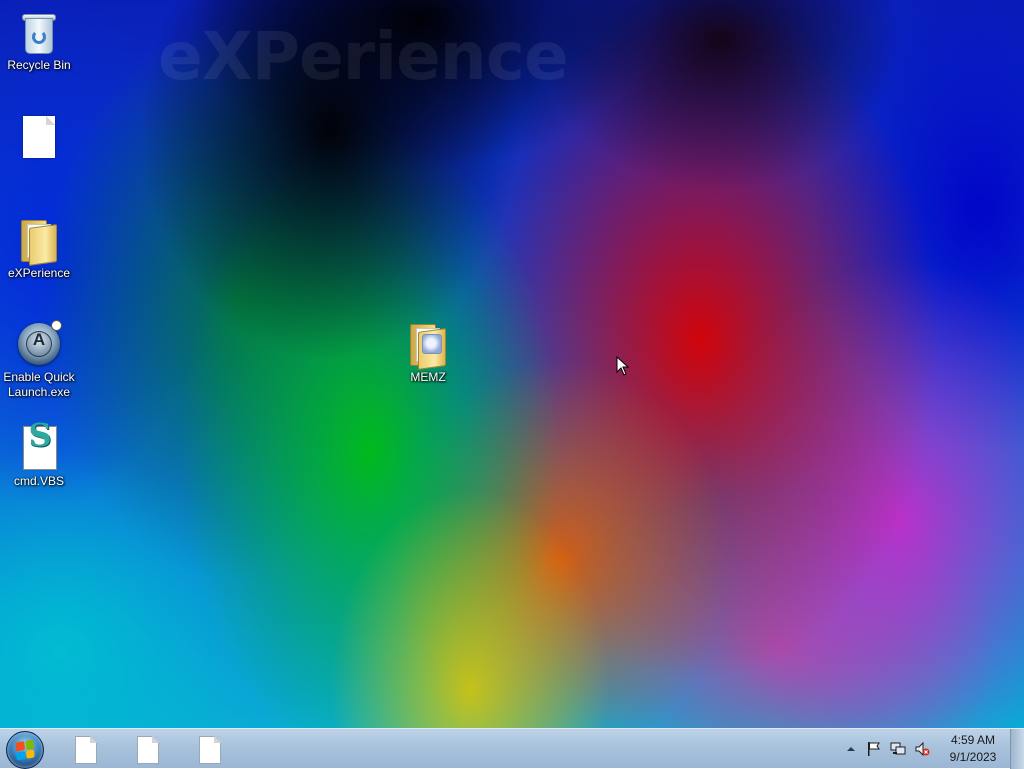 The height and width of the screenshot is (769, 1024). Describe the element at coordinates (39, 65) in the screenshot. I see `desktop-icon-label: Recycle Bin` at that location.